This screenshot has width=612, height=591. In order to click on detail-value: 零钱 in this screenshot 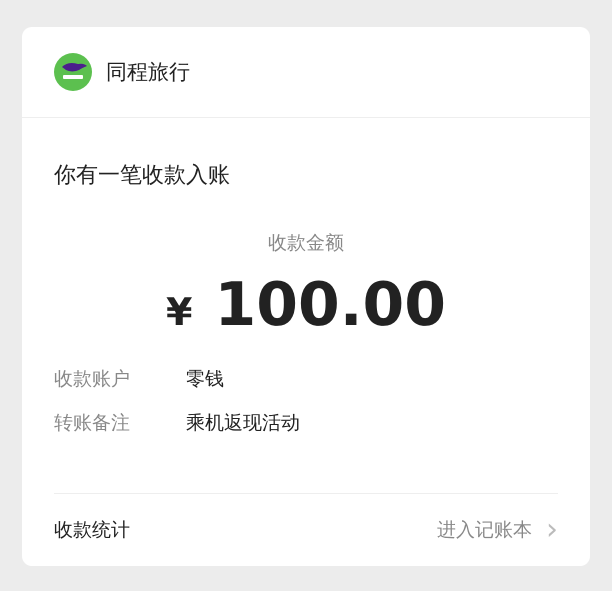, I will do `click(205, 379)`.